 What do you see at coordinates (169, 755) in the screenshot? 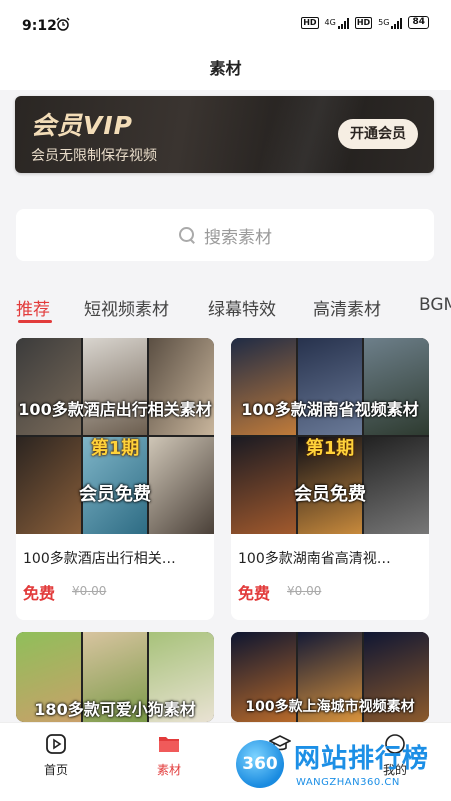
I see `nav-material: 素材` at bounding box center [169, 755].